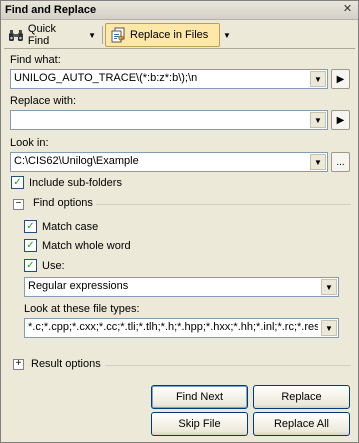 Image resolution: width=359 pixels, height=443 pixels. What do you see at coordinates (223, 204) in the screenshot?
I see `find-options-rule` at bounding box center [223, 204].